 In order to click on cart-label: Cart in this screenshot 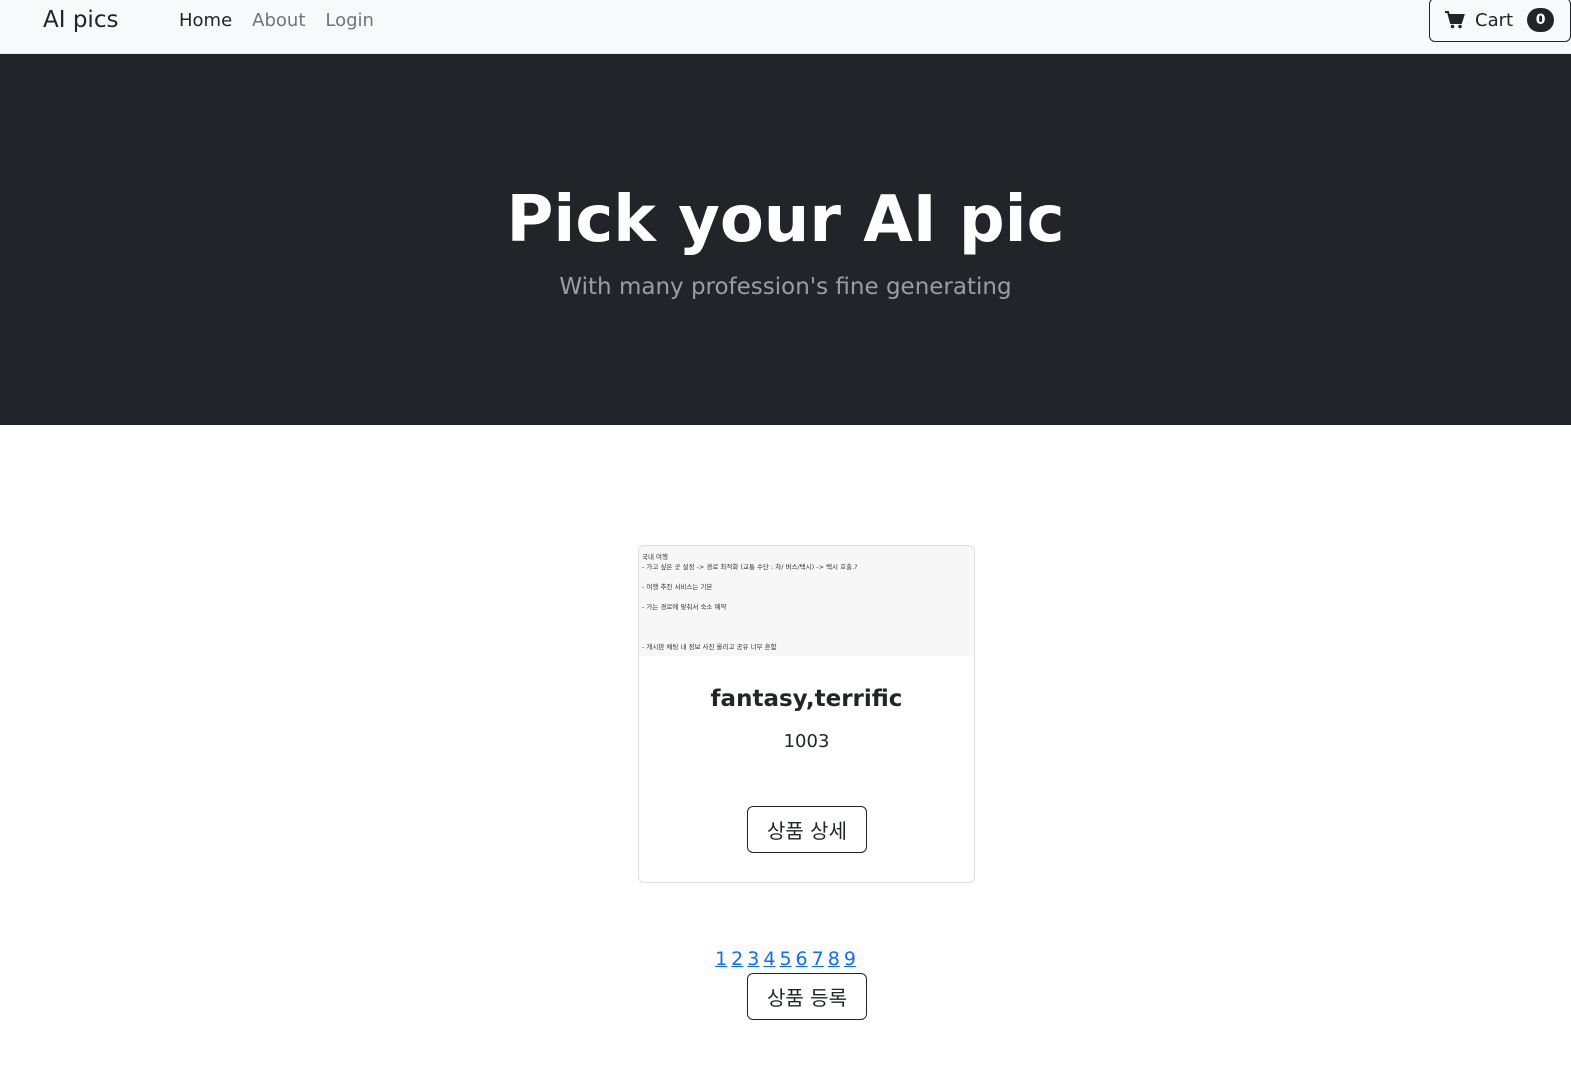, I will do `click(1494, 20)`.